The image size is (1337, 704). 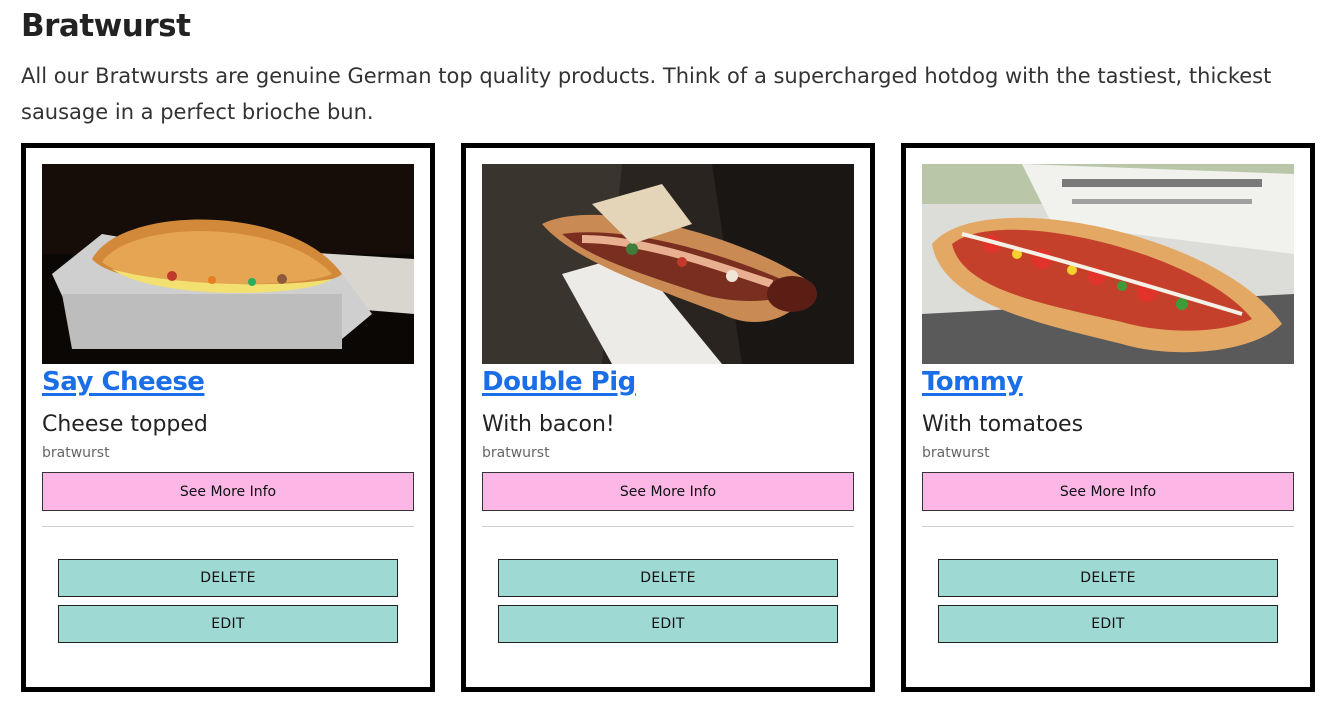 What do you see at coordinates (1003, 424) in the screenshot?
I see `product-description: With tomatoes` at bounding box center [1003, 424].